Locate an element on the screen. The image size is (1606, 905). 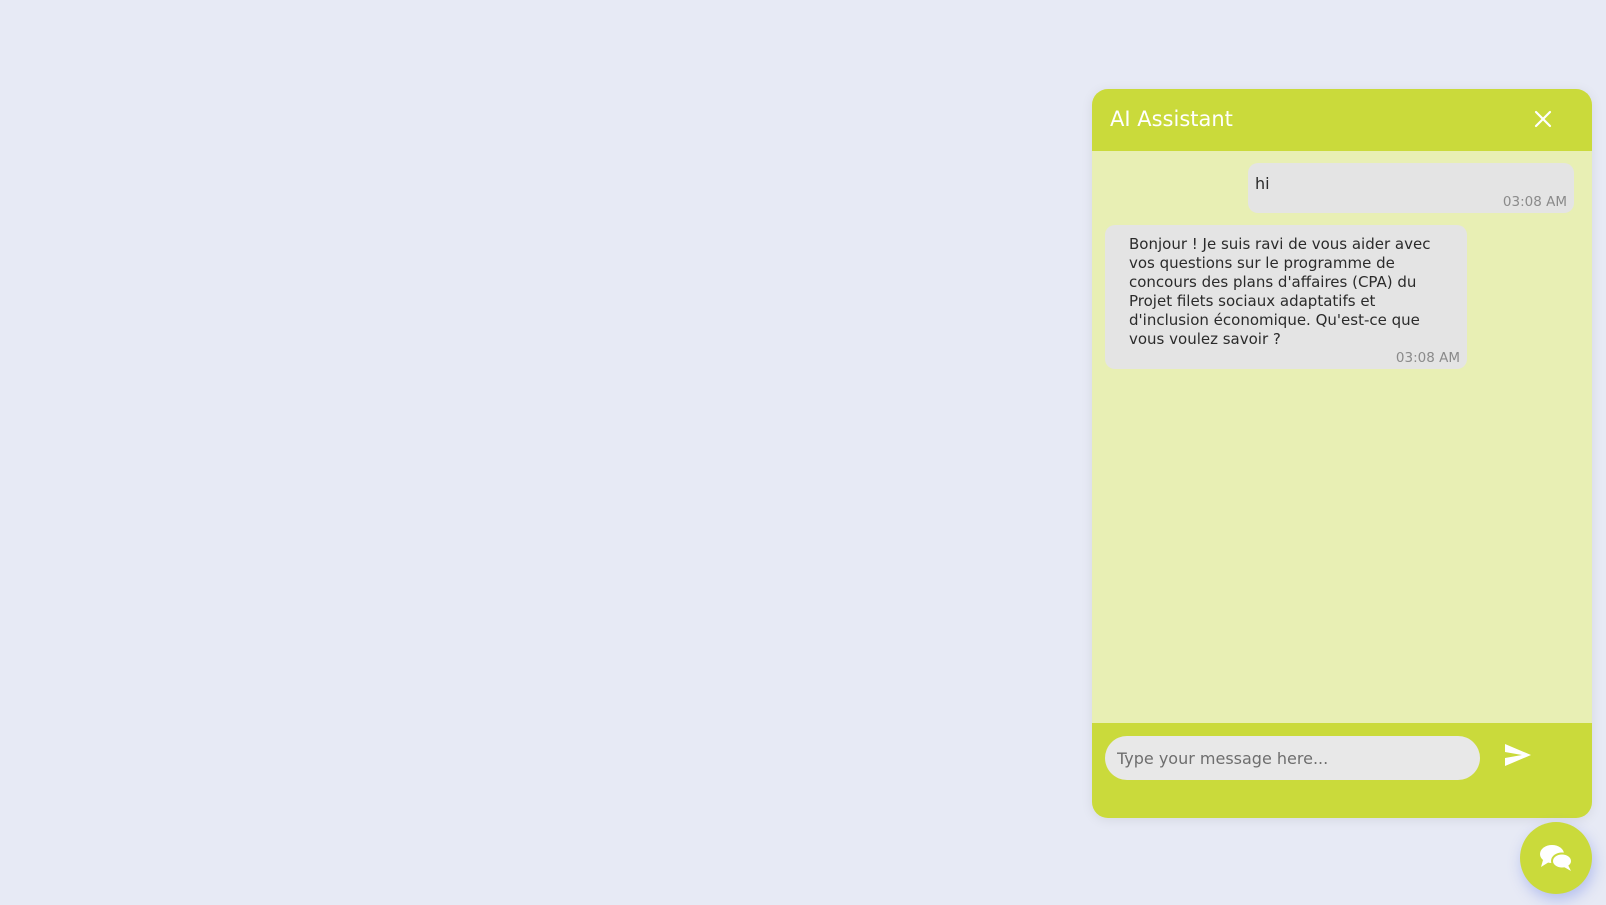
chat-title: AI Assistant is located at coordinates (1171, 119).